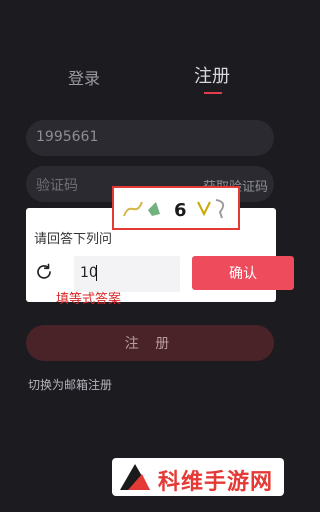 The image size is (320, 512). I want to click on watermark-text: 科维手游网, so click(216, 482).